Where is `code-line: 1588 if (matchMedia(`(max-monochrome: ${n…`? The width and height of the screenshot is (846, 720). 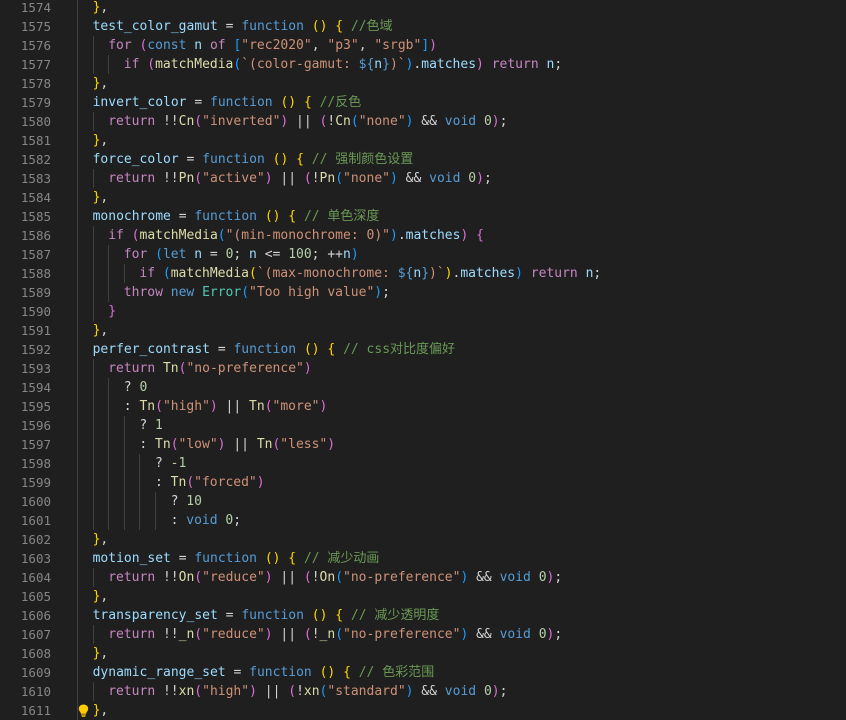
code-line: 1588 if (matchMedia(`(max-monochrome: ${n… is located at coordinates (423, 273).